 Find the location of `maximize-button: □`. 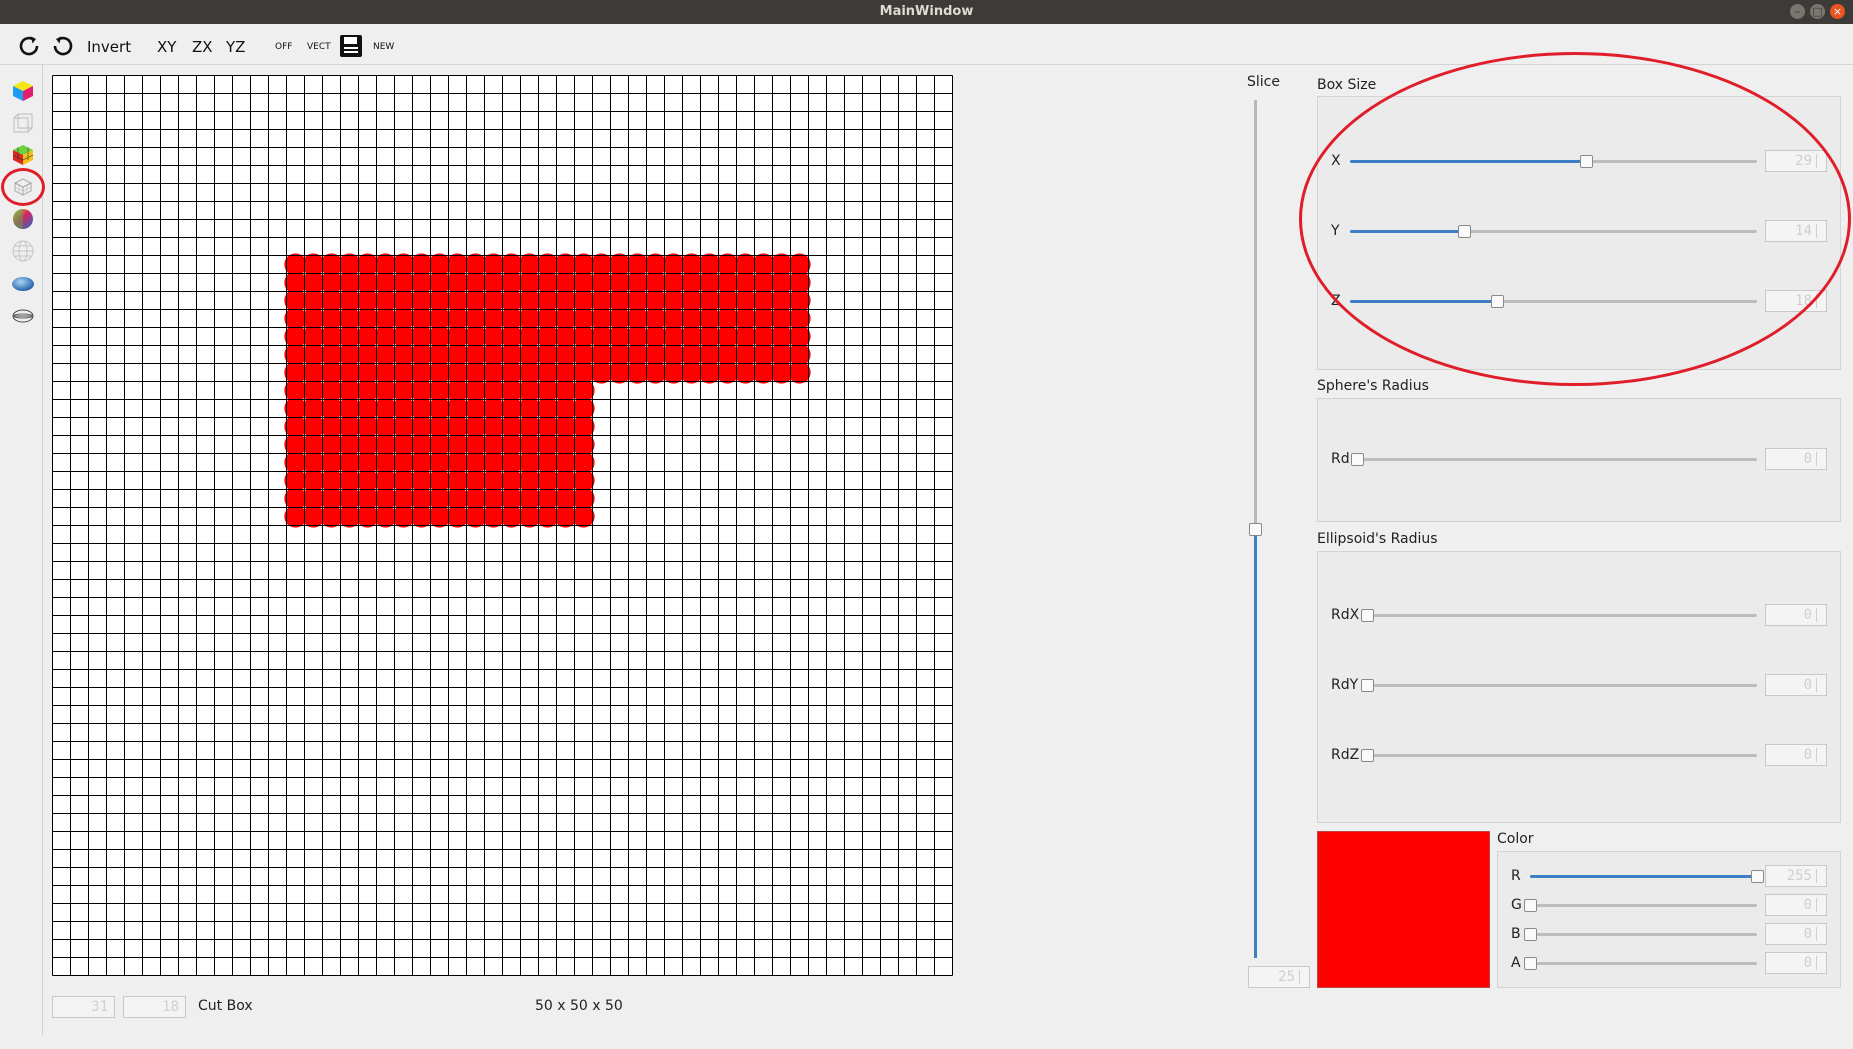

maximize-button: □ is located at coordinates (1817, 11).